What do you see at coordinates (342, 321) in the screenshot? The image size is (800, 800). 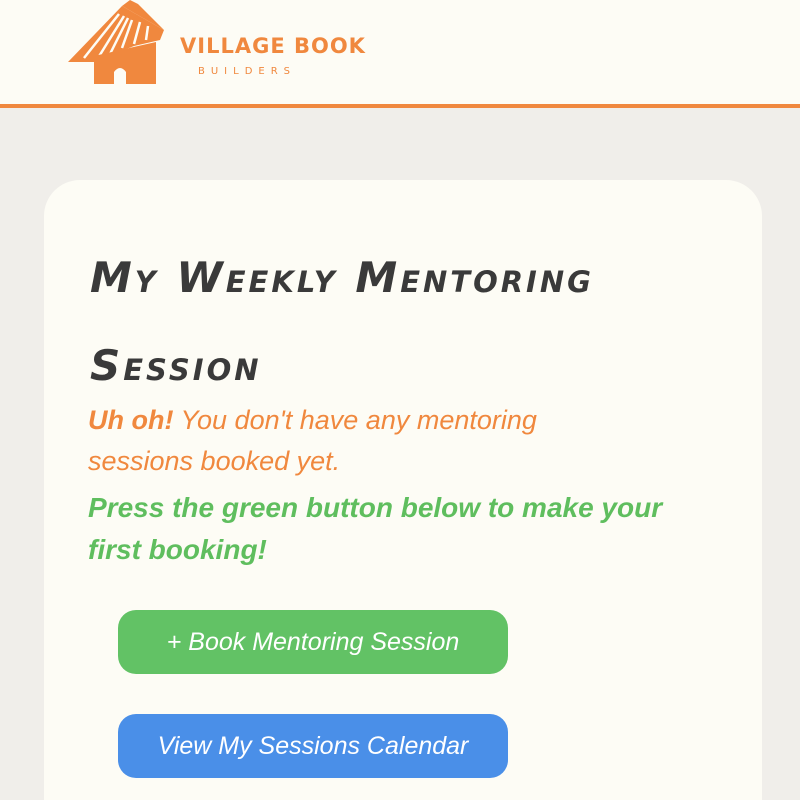 I see `page-title: My Weekly Mentoring Session` at bounding box center [342, 321].